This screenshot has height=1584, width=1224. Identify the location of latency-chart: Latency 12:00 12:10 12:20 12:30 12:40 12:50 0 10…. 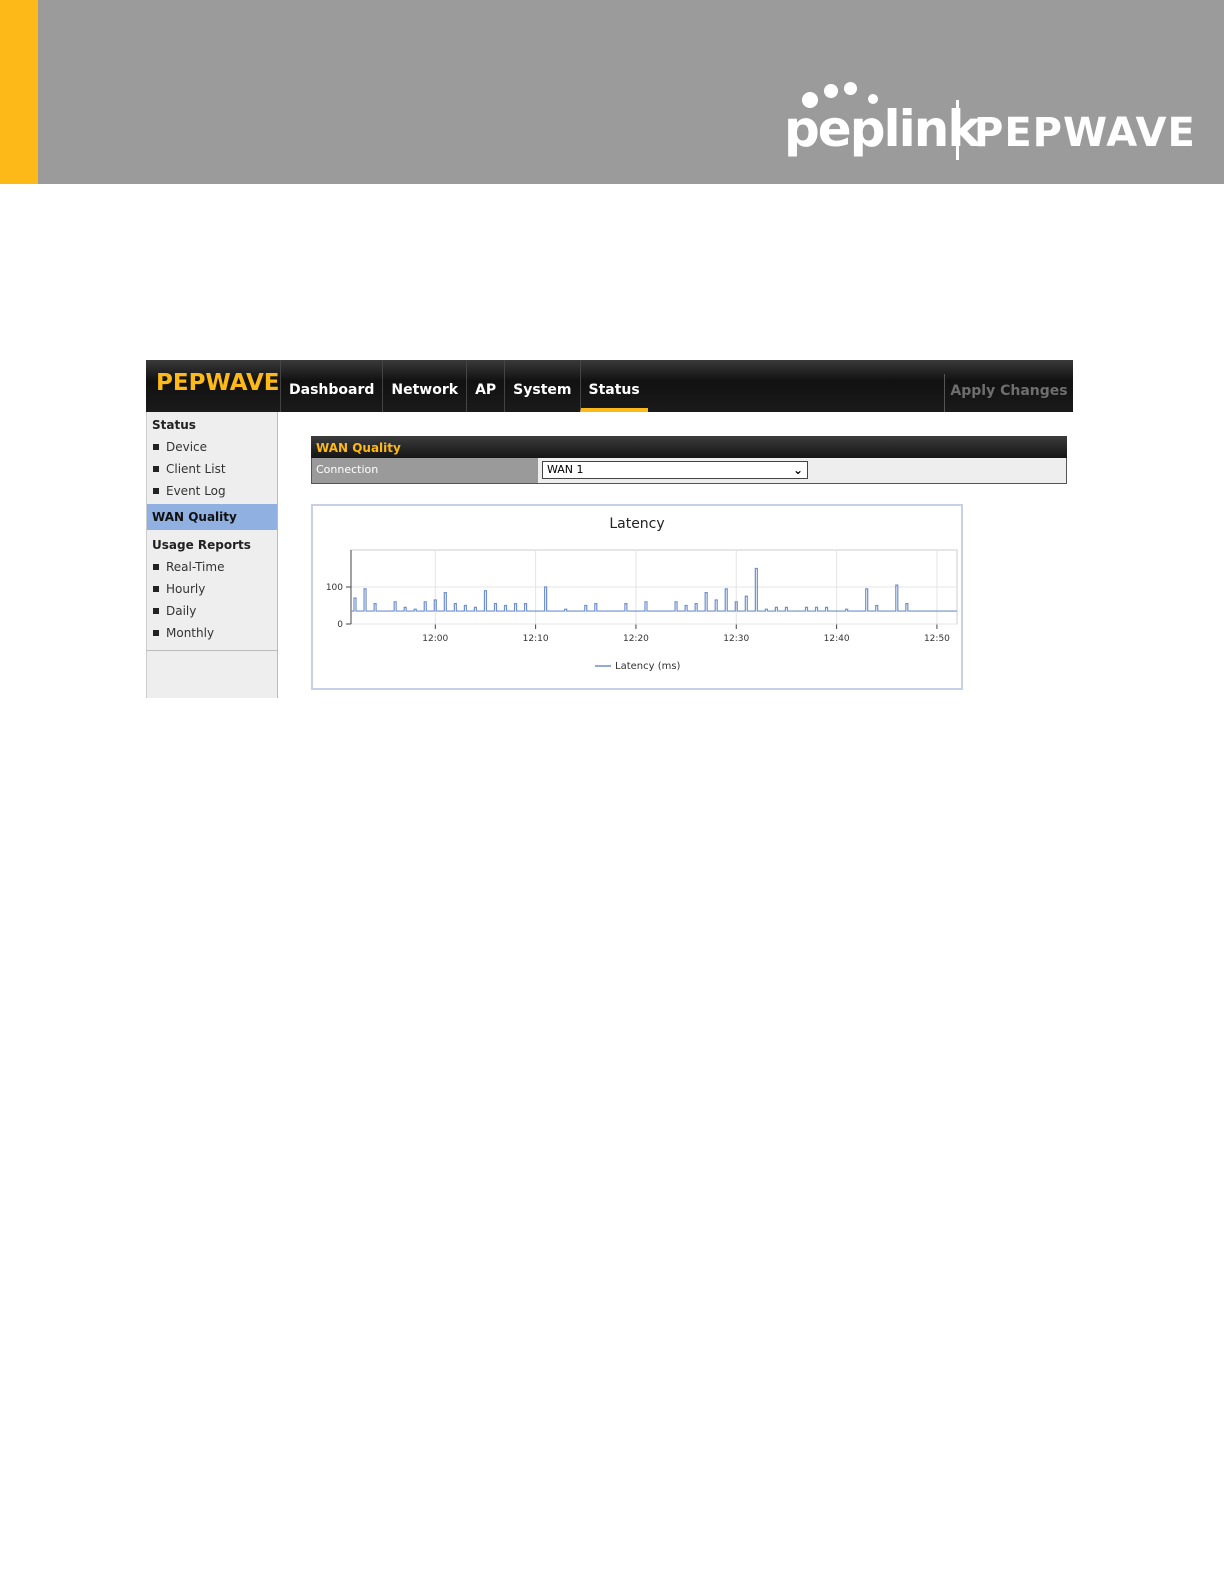
(637, 597).